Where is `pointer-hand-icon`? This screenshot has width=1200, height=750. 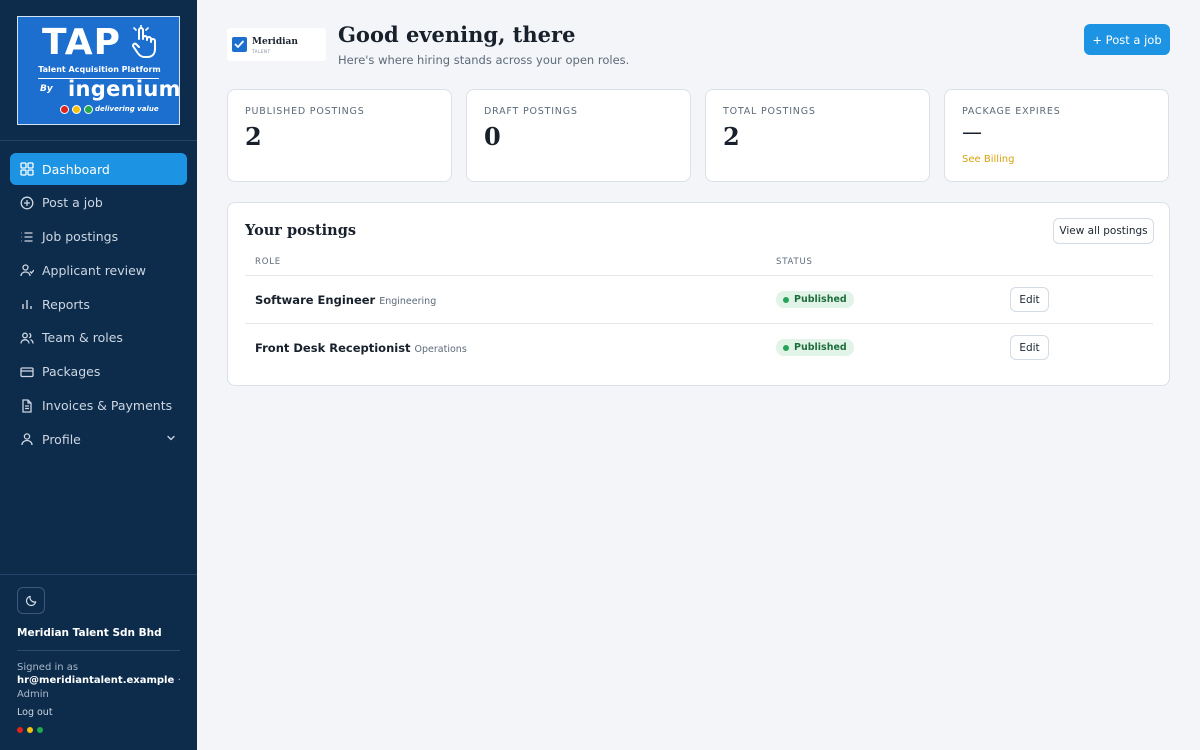
pointer-hand-icon is located at coordinates (144, 41).